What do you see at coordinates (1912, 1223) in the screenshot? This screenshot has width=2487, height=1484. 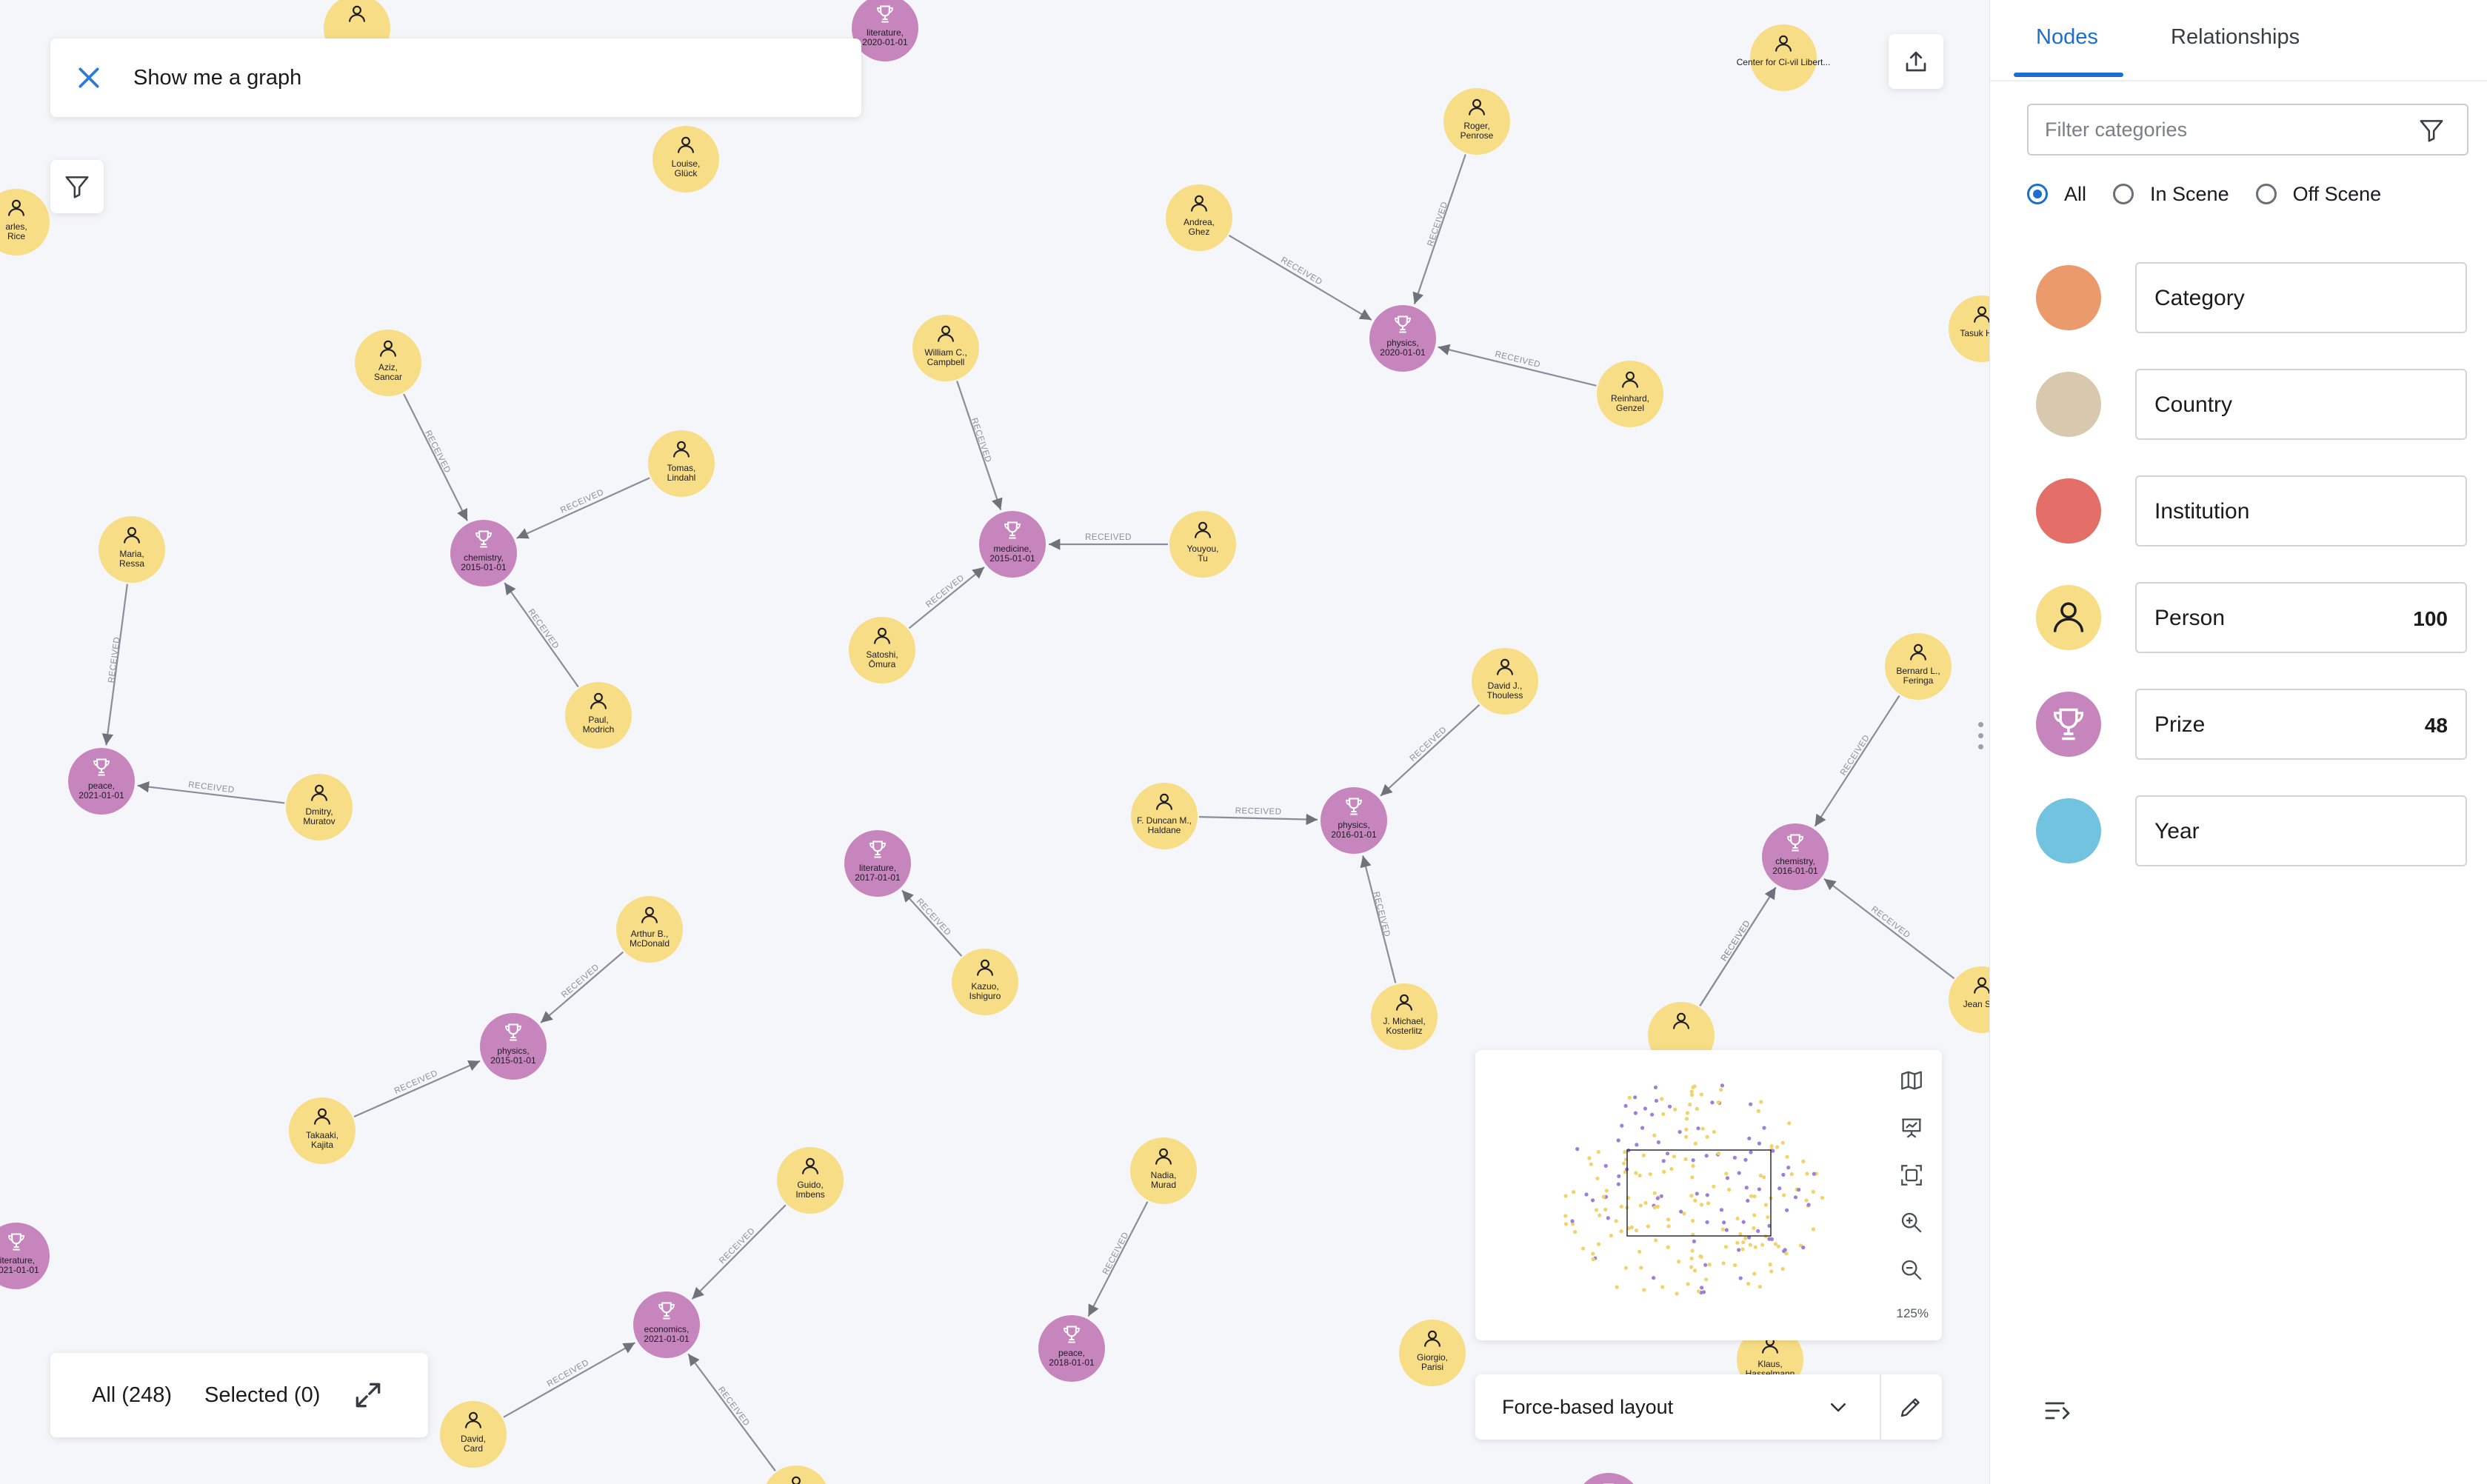 I see `zoom-in-icon` at bounding box center [1912, 1223].